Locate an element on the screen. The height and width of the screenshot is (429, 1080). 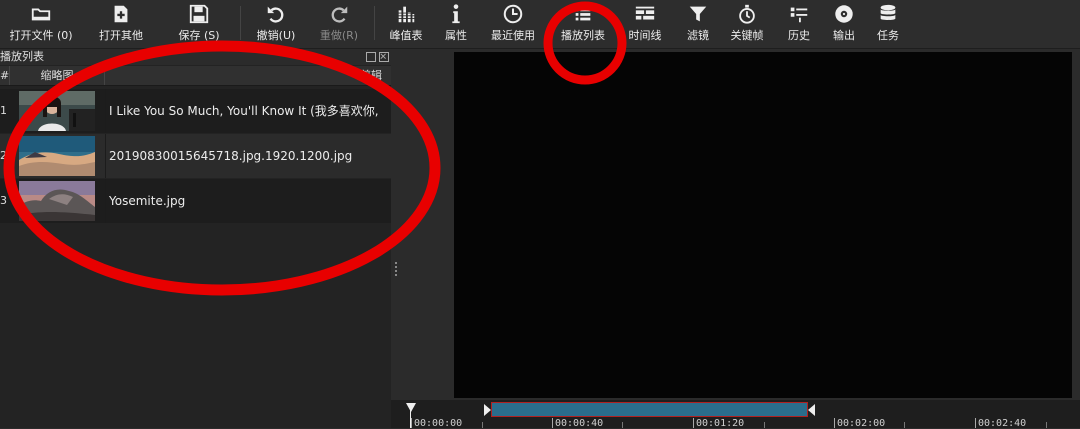
time-tick-label: 00:02:40 is located at coordinates (1002, 423).